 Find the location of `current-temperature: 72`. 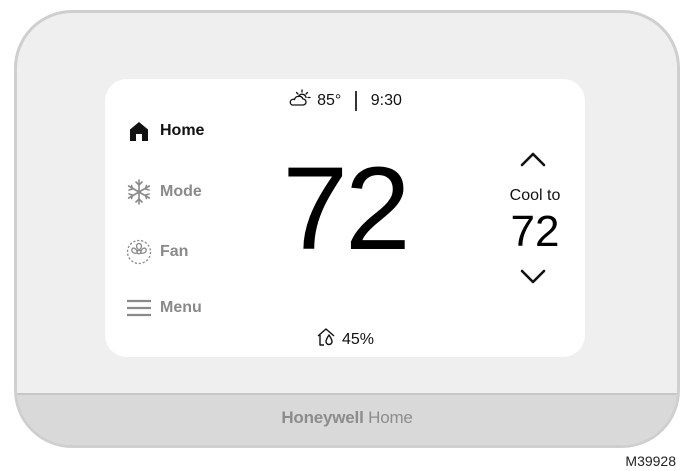

current-temperature: 72 is located at coordinates (346, 209).